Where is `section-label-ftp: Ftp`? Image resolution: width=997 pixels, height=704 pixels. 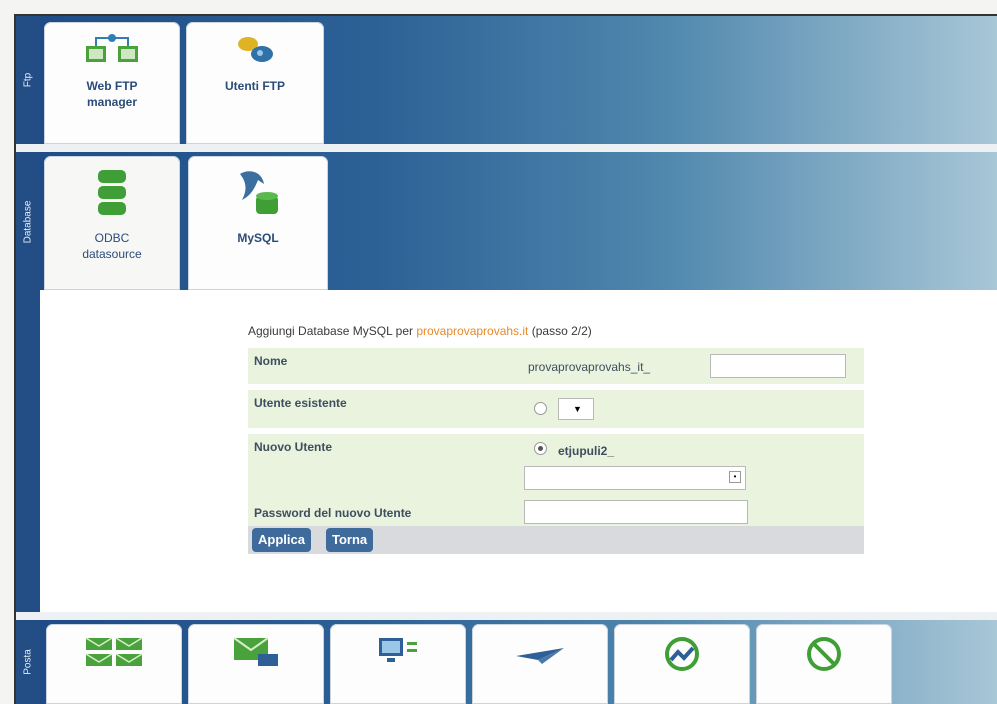
section-label-ftp: Ftp is located at coordinates (28, 80).